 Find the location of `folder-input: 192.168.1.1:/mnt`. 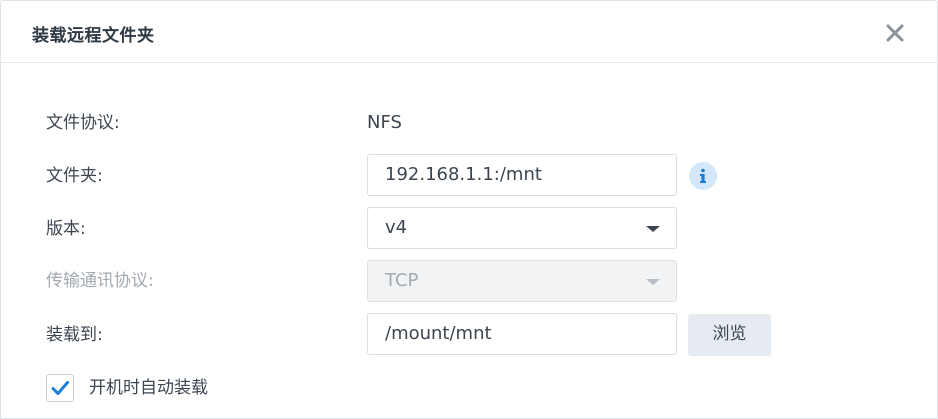

folder-input: 192.168.1.1:/mnt is located at coordinates (522, 175).